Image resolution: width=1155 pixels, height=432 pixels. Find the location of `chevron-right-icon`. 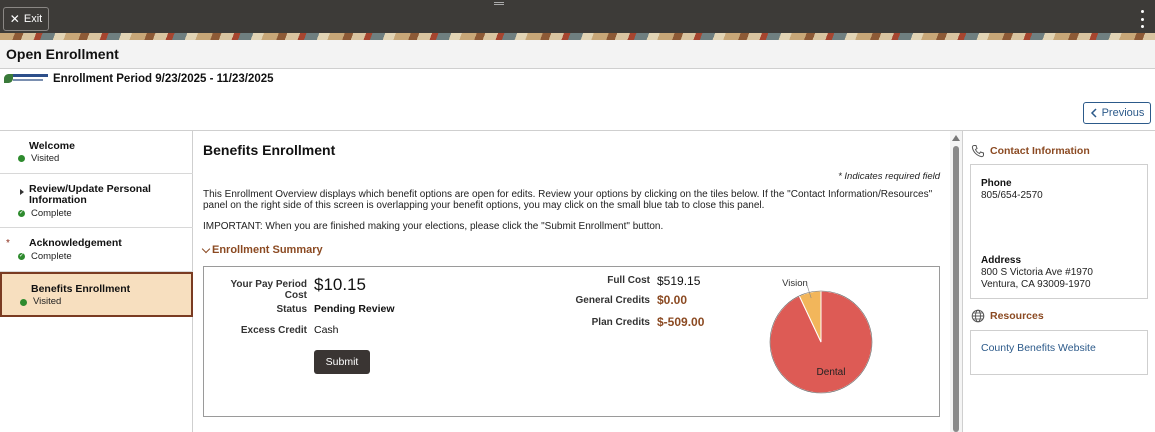

chevron-right-icon is located at coordinates (22, 192).